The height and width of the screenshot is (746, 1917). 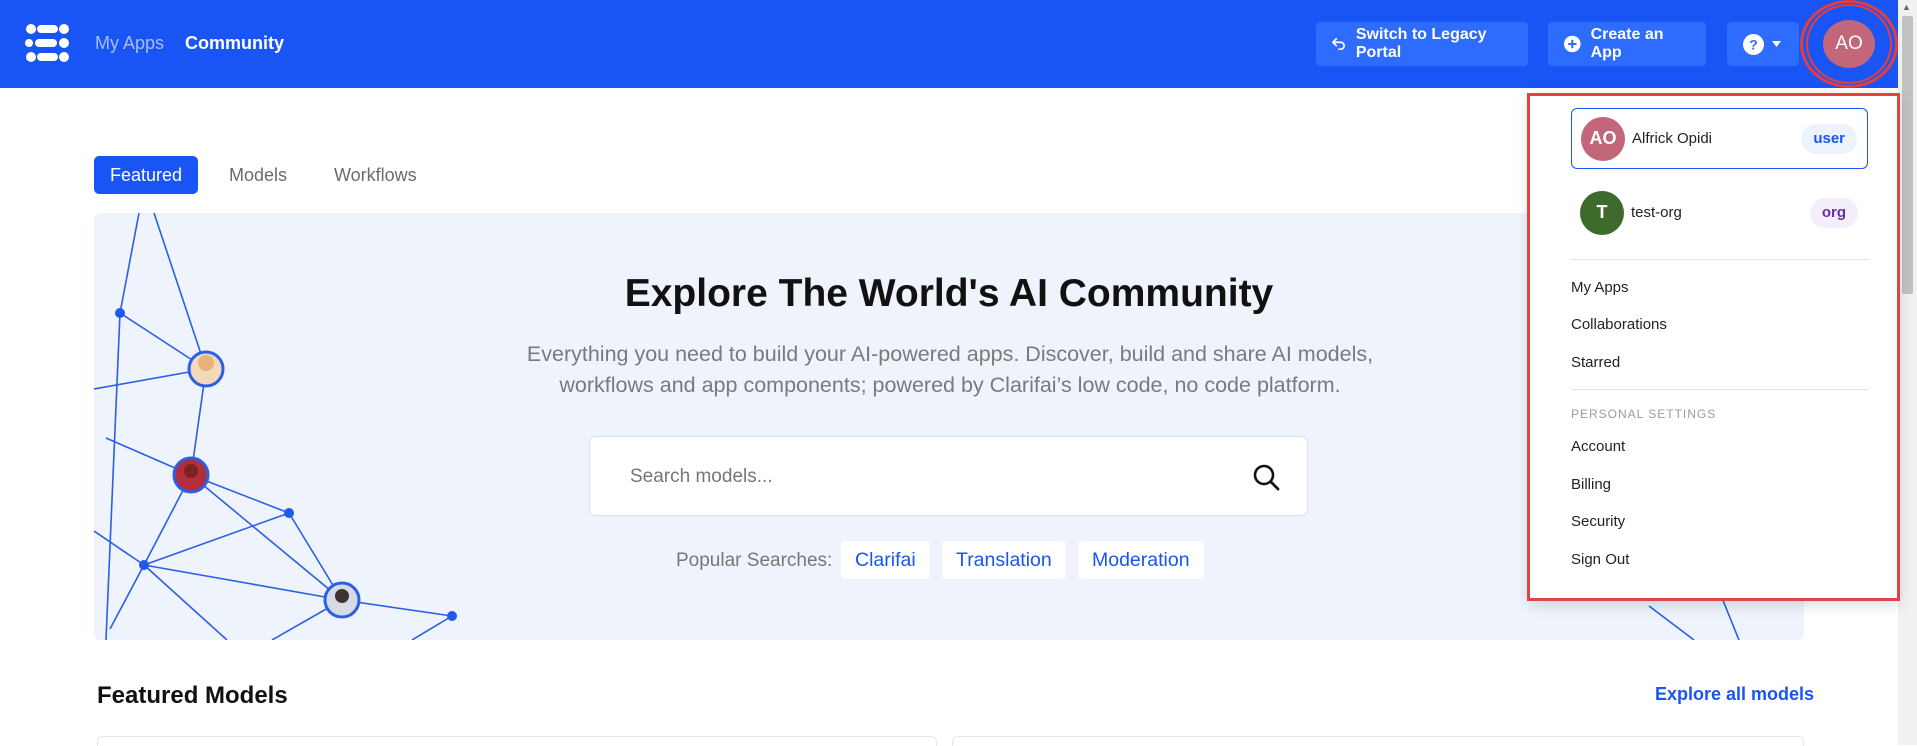 What do you see at coordinates (1906, 7) in the screenshot?
I see `scroll-up-arrow-icon: ▲` at bounding box center [1906, 7].